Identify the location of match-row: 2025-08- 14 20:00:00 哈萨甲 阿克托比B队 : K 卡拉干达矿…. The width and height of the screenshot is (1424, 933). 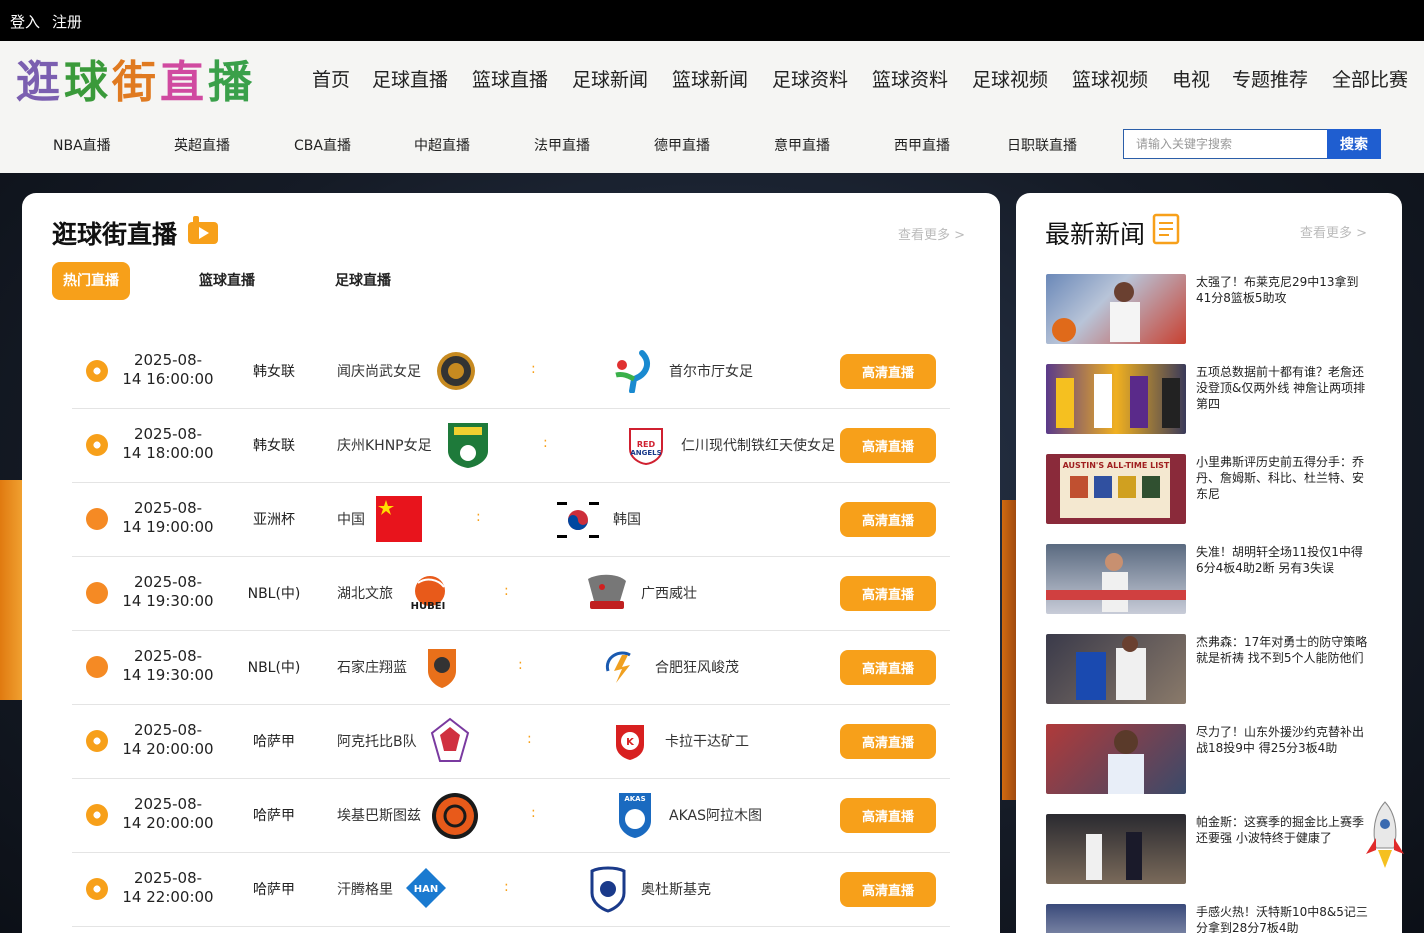
(511, 742).